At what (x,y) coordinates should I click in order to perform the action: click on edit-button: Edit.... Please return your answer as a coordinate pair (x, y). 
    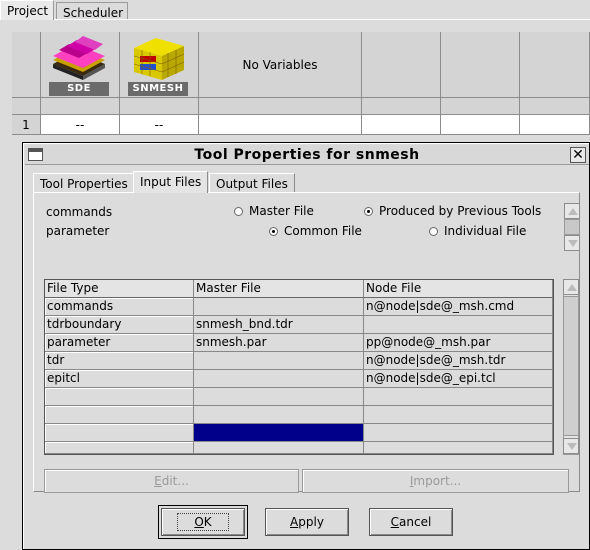
    Looking at the image, I should click on (171, 481).